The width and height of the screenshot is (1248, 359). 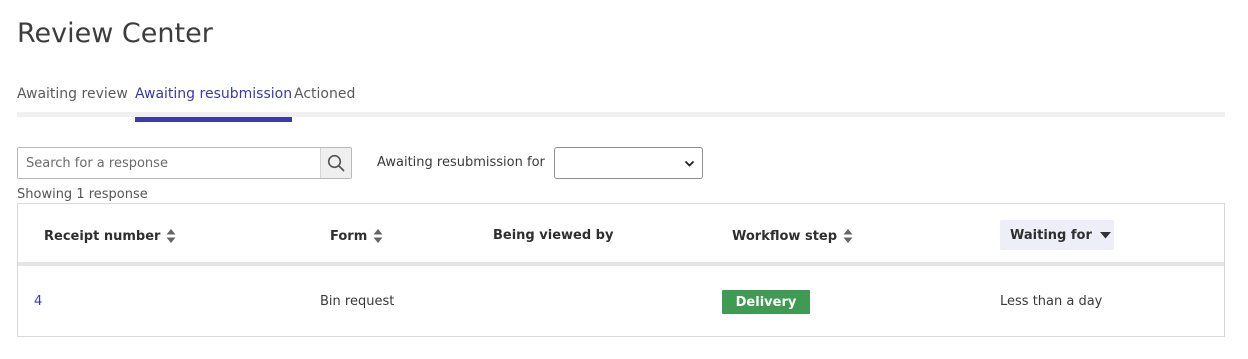 What do you see at coordinates (357, 301) in the screenshot?
I see `form-cell: Bin request` at bounding box center [357, 301].